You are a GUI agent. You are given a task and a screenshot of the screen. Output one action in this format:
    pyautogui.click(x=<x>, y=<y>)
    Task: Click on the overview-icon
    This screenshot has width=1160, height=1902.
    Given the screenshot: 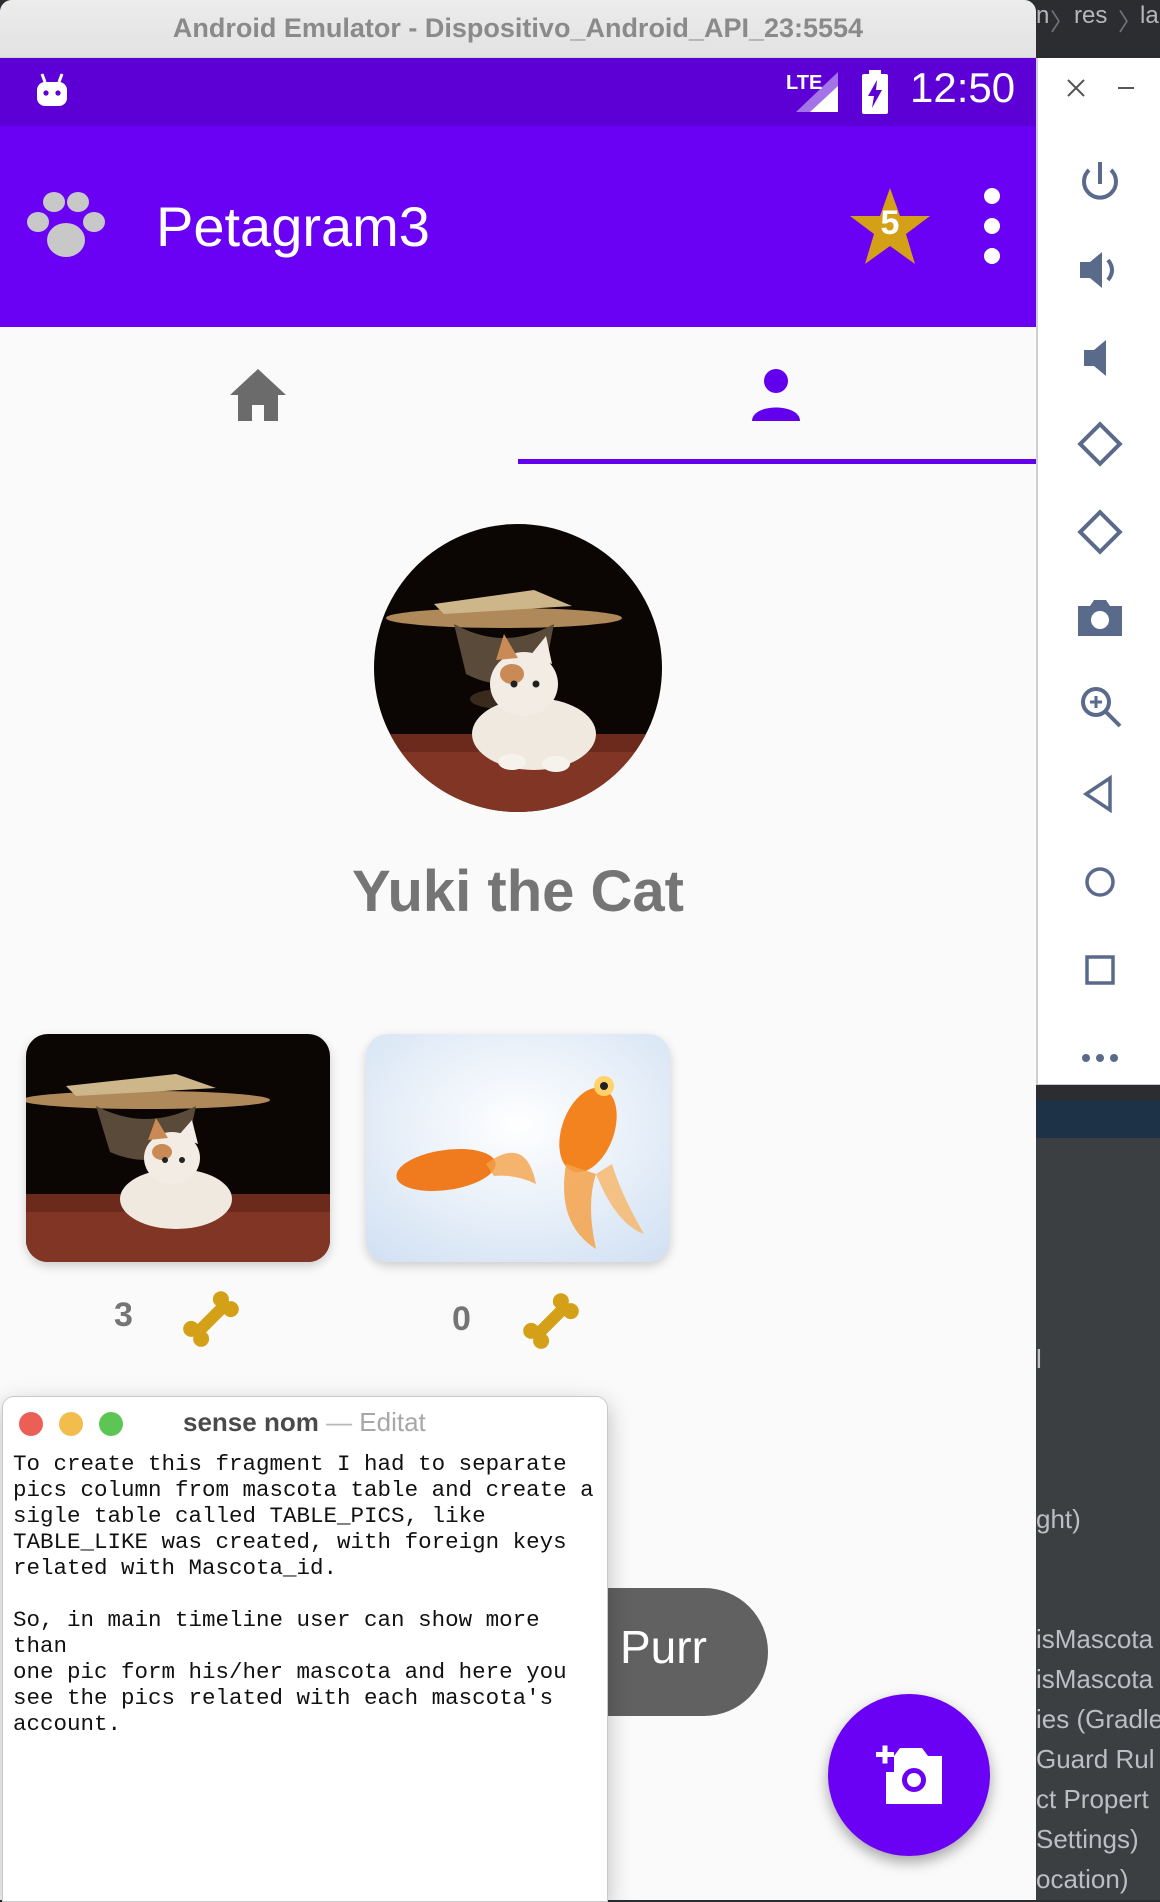 What is the action you would take?
    pyautogui.click(x=1100, y=970)
    